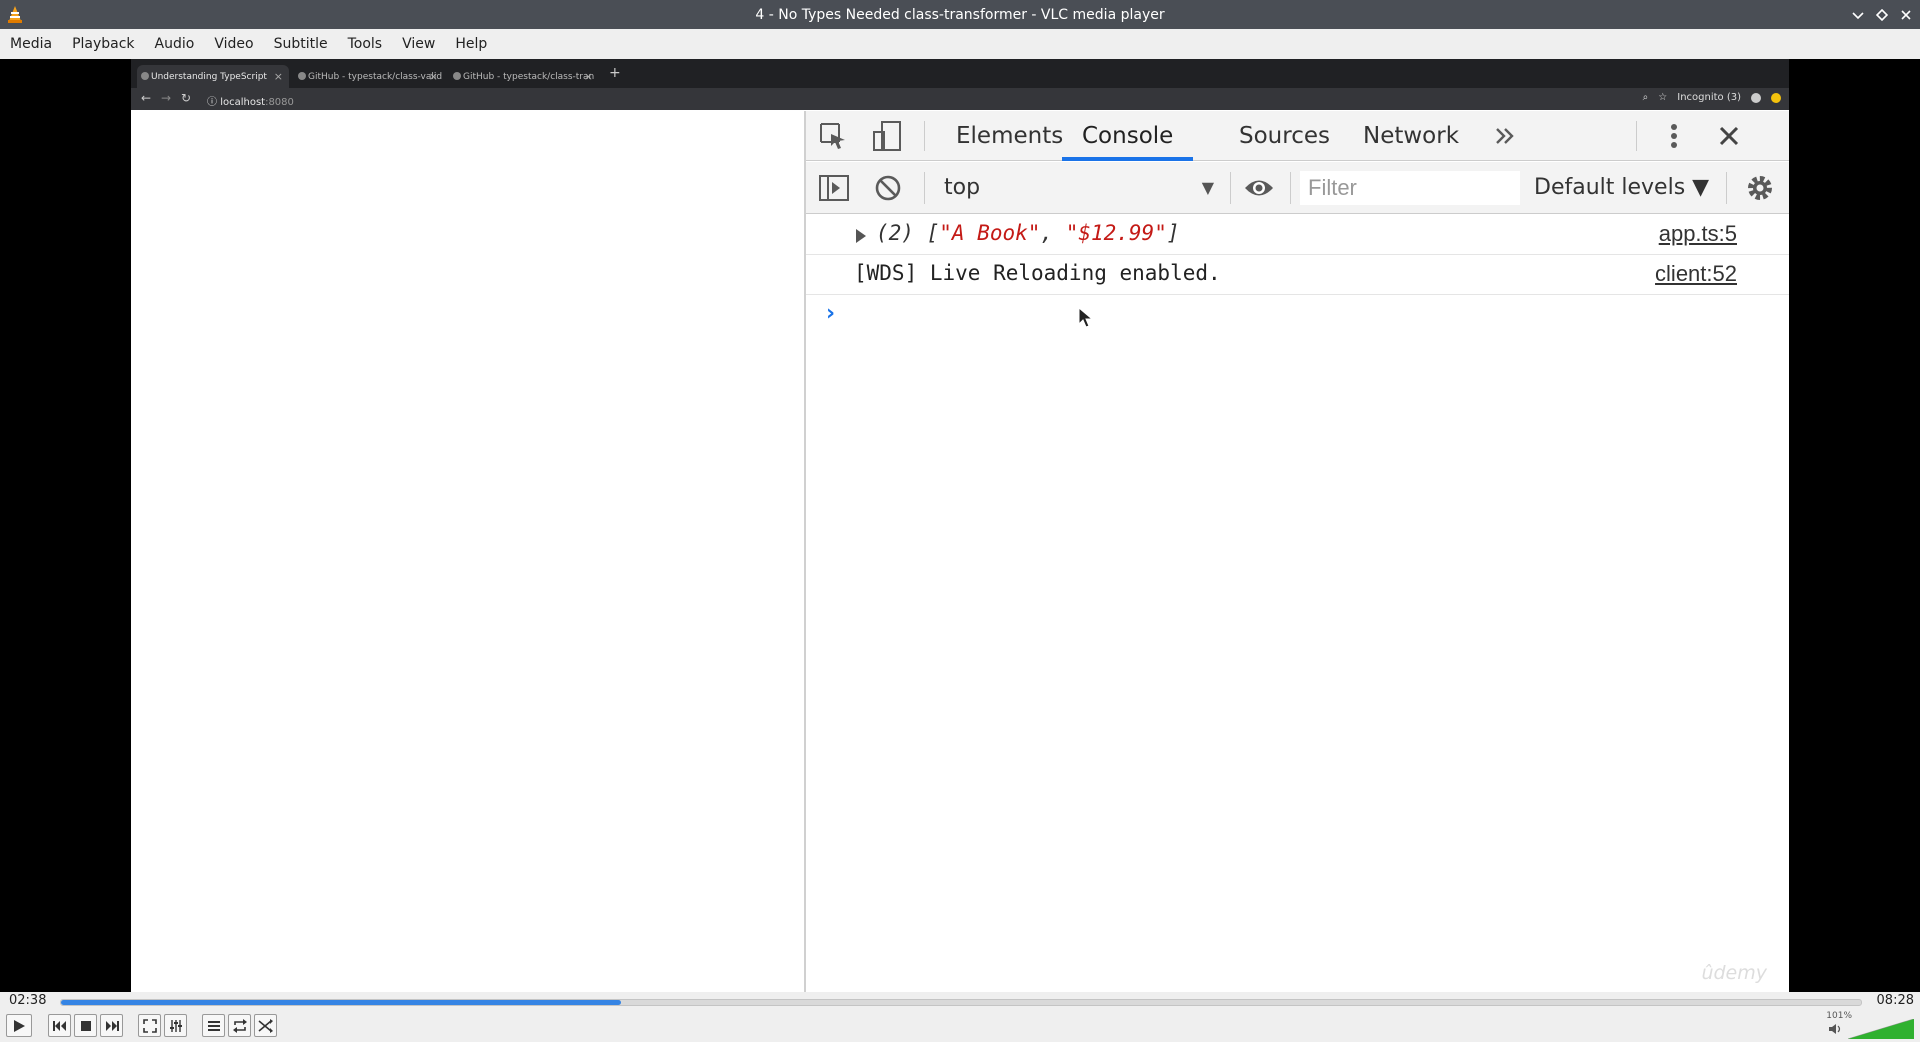  I want to click on github-icon, so click(457, 76).